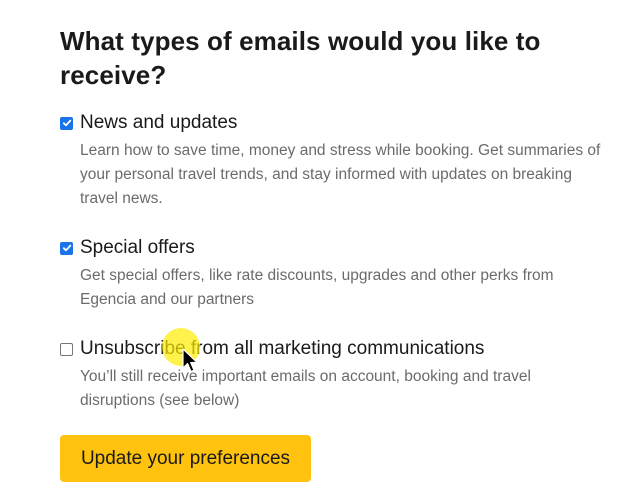 Image resolution: width=640 pixels, height=500 pixels. I want to click on news-and-updates-label: News and updates, so click(159, 122).